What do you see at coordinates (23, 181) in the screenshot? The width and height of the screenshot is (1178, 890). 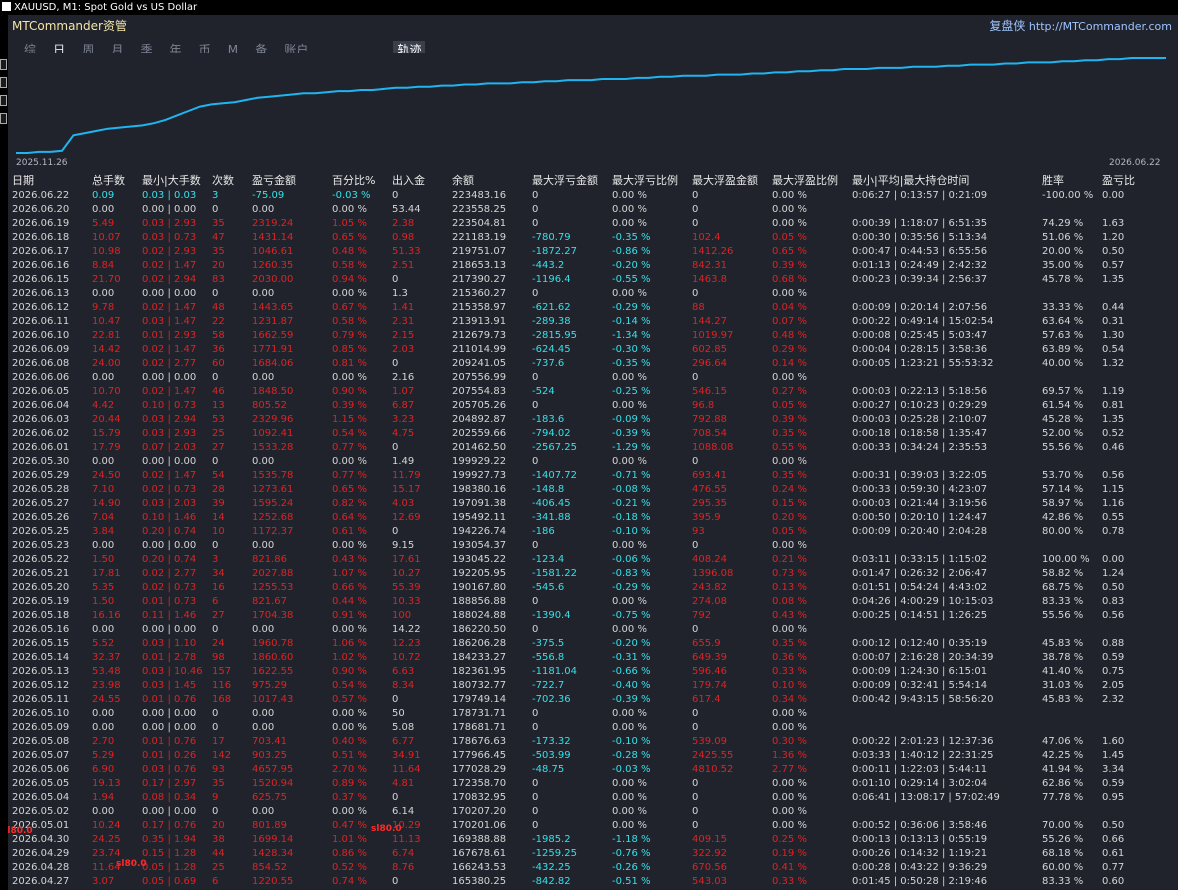 I see `column-header: 日期` at bounding box center [23, 181].